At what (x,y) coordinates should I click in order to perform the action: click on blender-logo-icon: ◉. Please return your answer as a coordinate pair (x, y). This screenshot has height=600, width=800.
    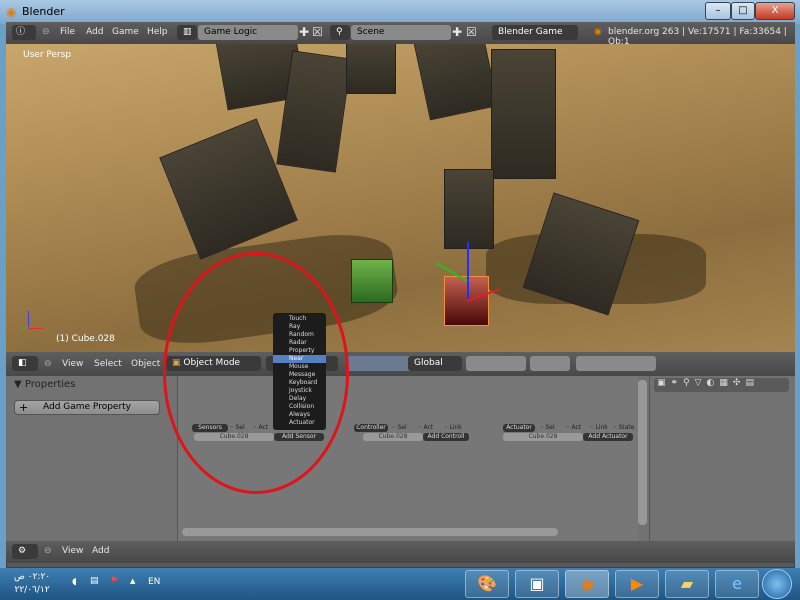
    Looking at the image, I should click on (11, 12).